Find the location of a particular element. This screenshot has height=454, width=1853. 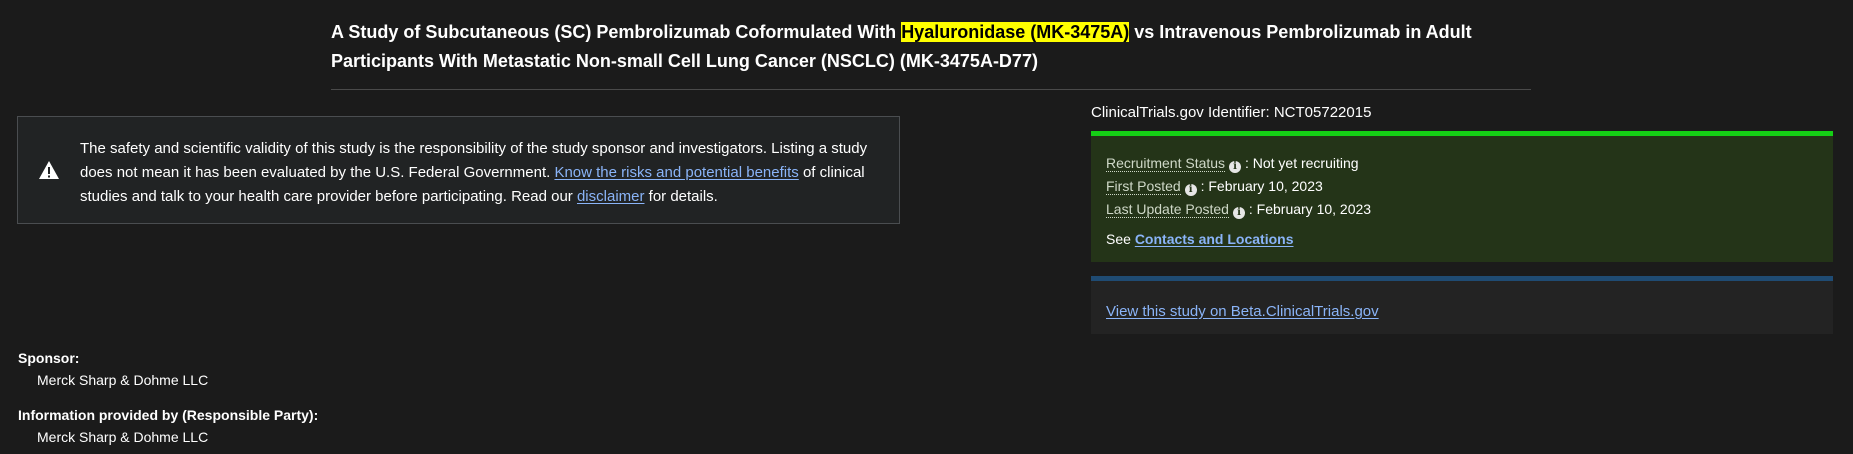

risks-benefits-link: Know the risks and potential benefits is located at coordinates (676, 172).